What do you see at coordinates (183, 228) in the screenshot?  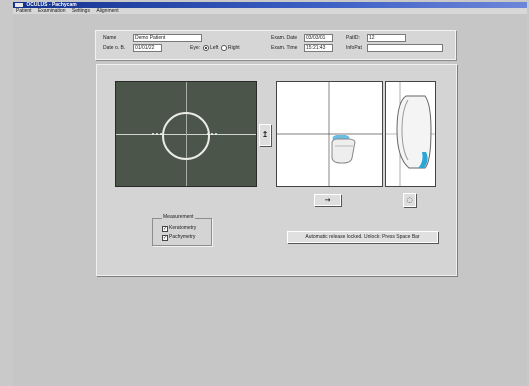 I see `keratometry-label: Keratometry` at bounding box center [183, 228].